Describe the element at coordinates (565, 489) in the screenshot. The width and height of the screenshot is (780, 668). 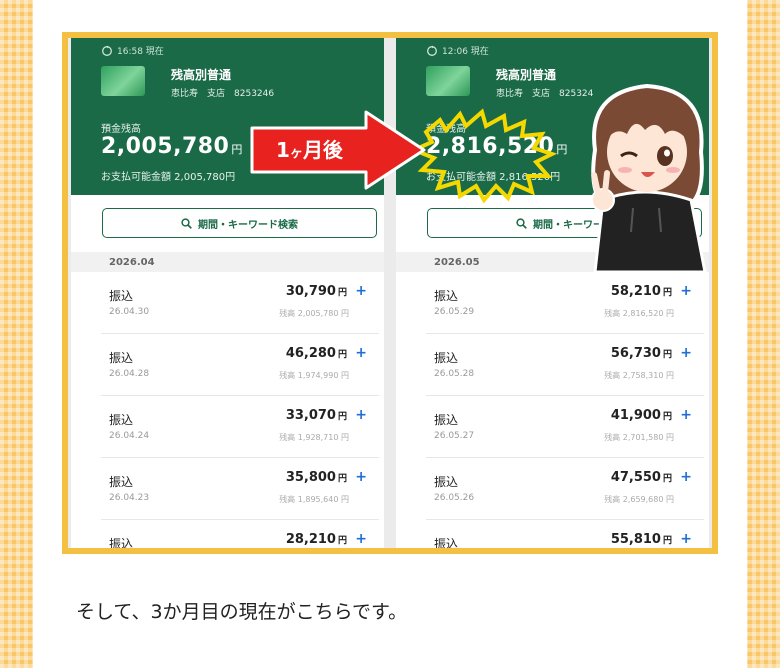
I see `transaction-row: 振込 26.05.26 47,550 円 + 残高 2,659,680 円` at that location.